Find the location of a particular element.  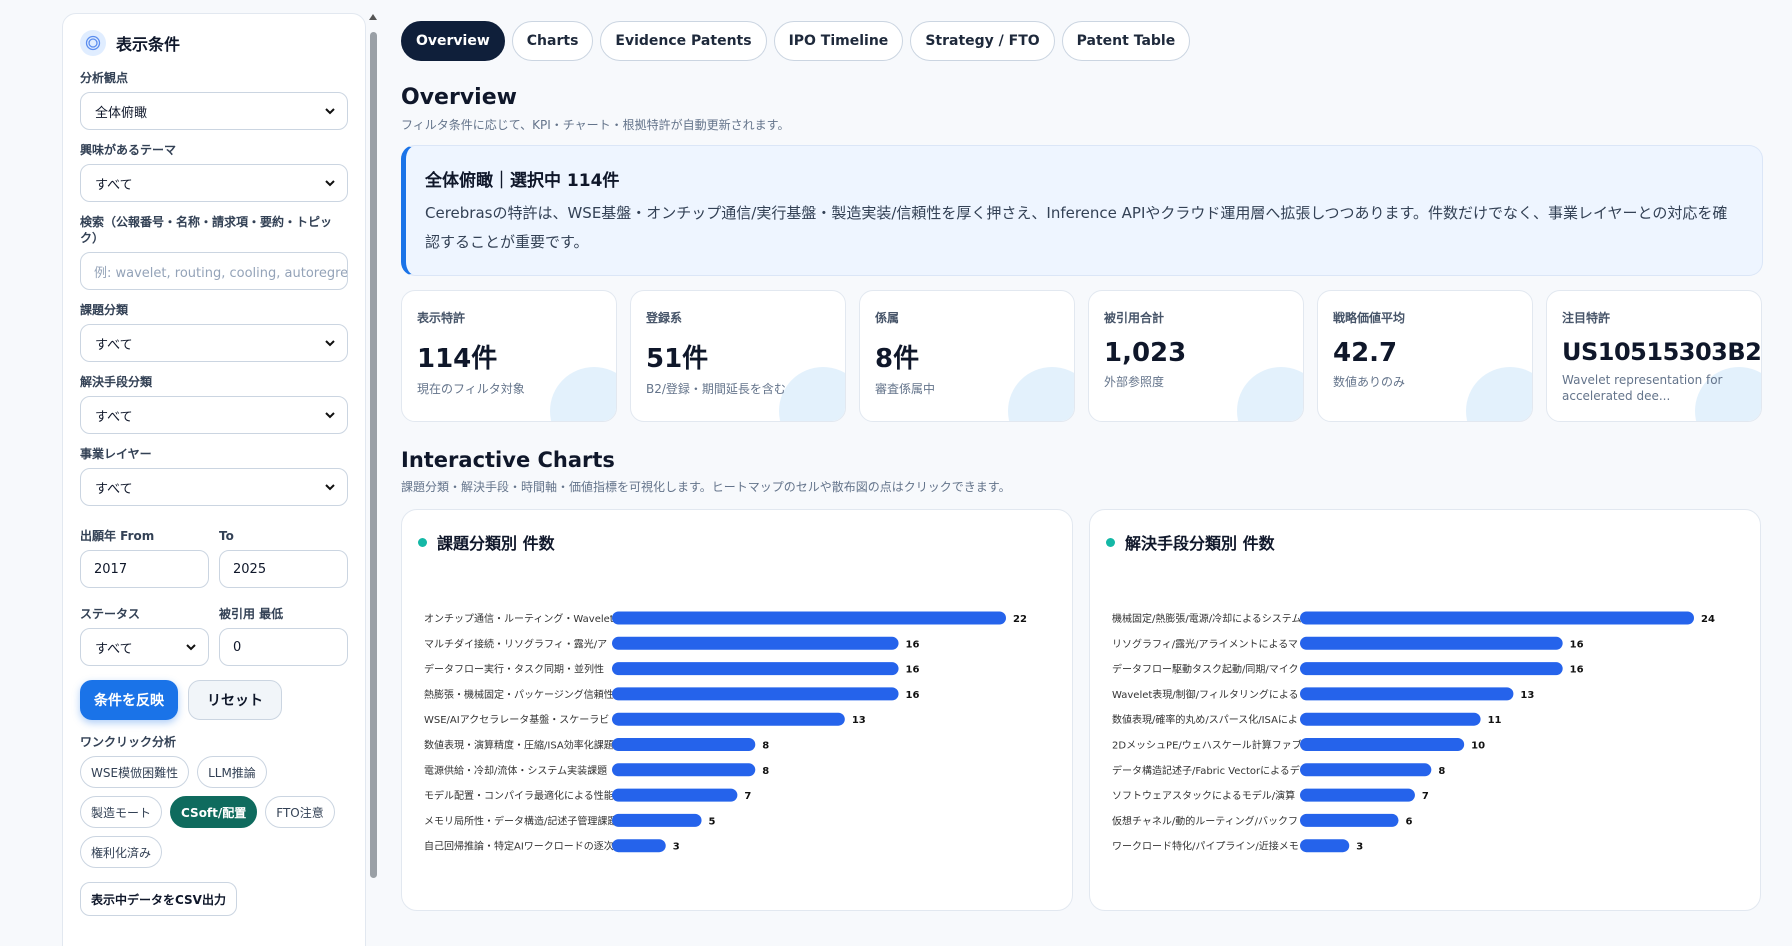

apply-button: 条件を反映 is located at coordinates (129, 700).